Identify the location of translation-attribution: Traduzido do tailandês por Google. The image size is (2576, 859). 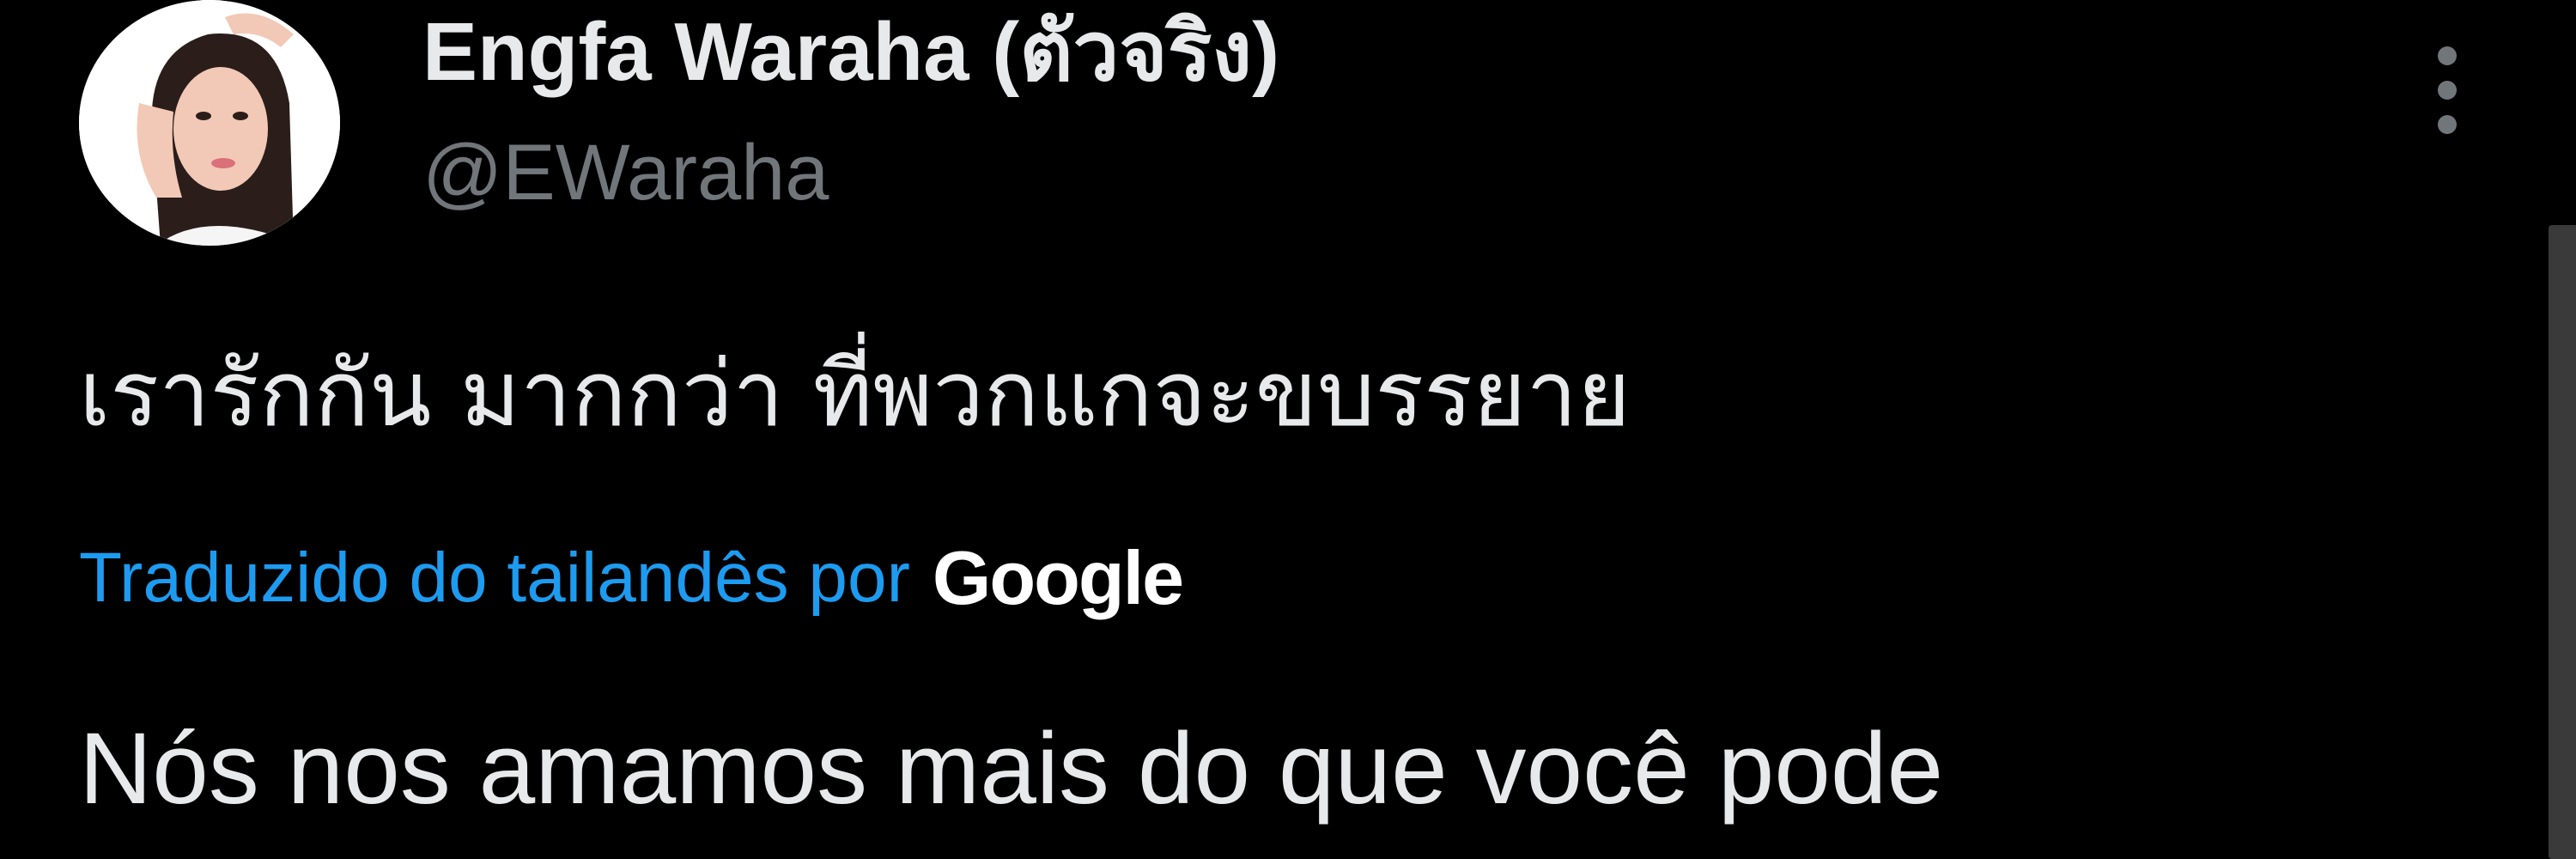
(631, 578).